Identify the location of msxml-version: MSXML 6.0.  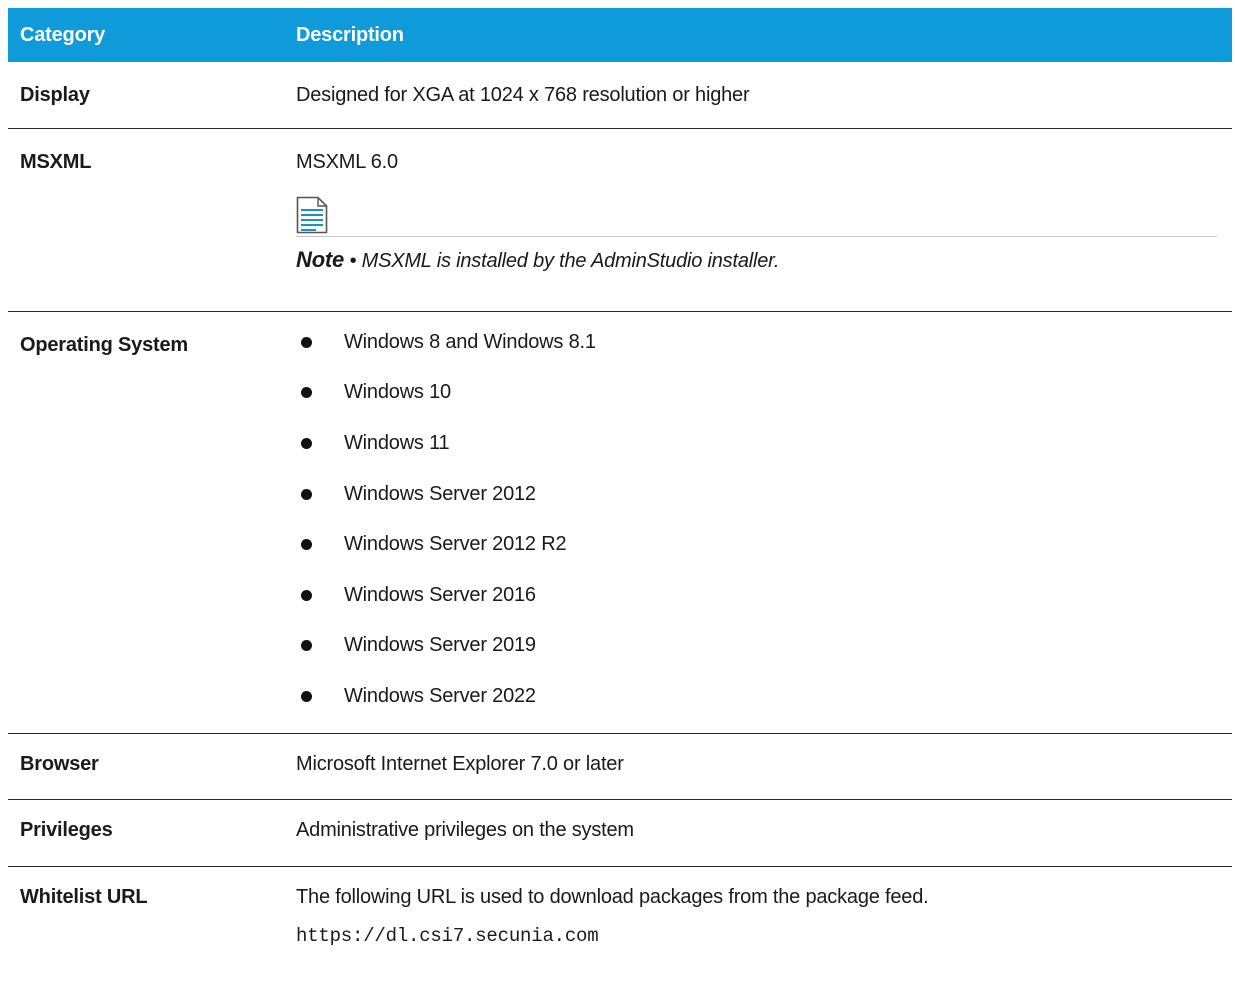
(347, 162).